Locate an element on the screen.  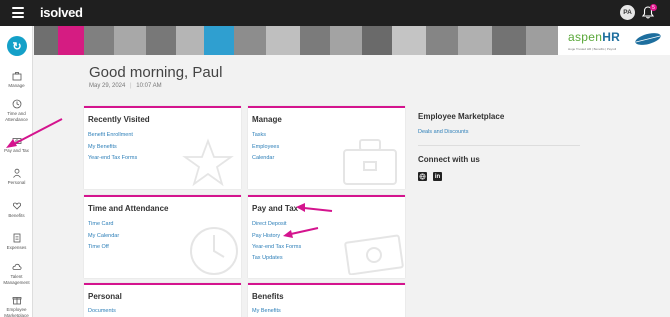
gift-icon is located at coordinates (16, 301).